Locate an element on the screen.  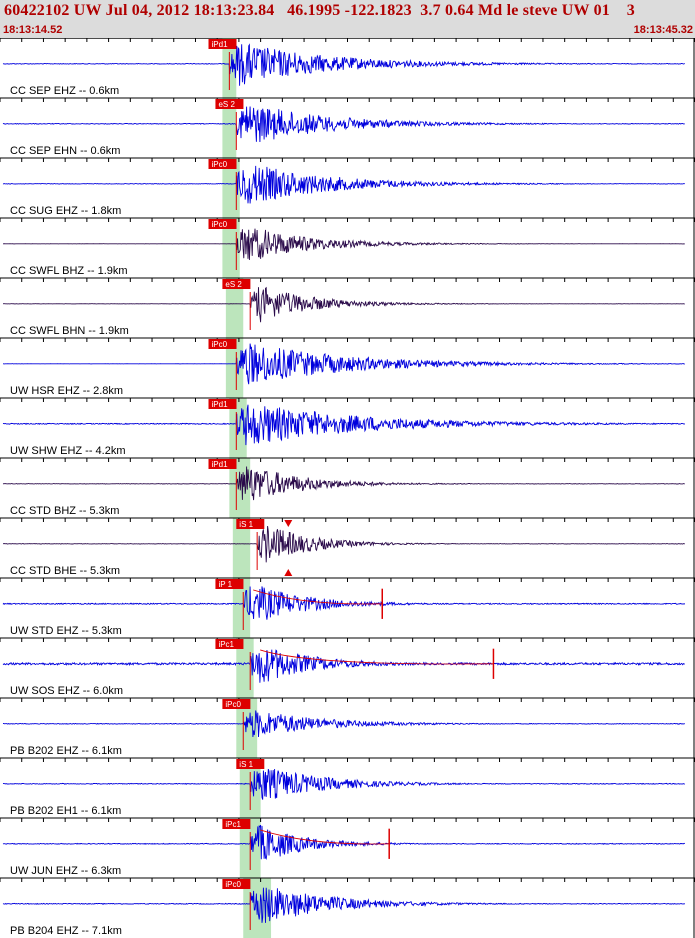
channel-label: PB B204 EHZ -- 7.1km is located at coordinates (66, 931).